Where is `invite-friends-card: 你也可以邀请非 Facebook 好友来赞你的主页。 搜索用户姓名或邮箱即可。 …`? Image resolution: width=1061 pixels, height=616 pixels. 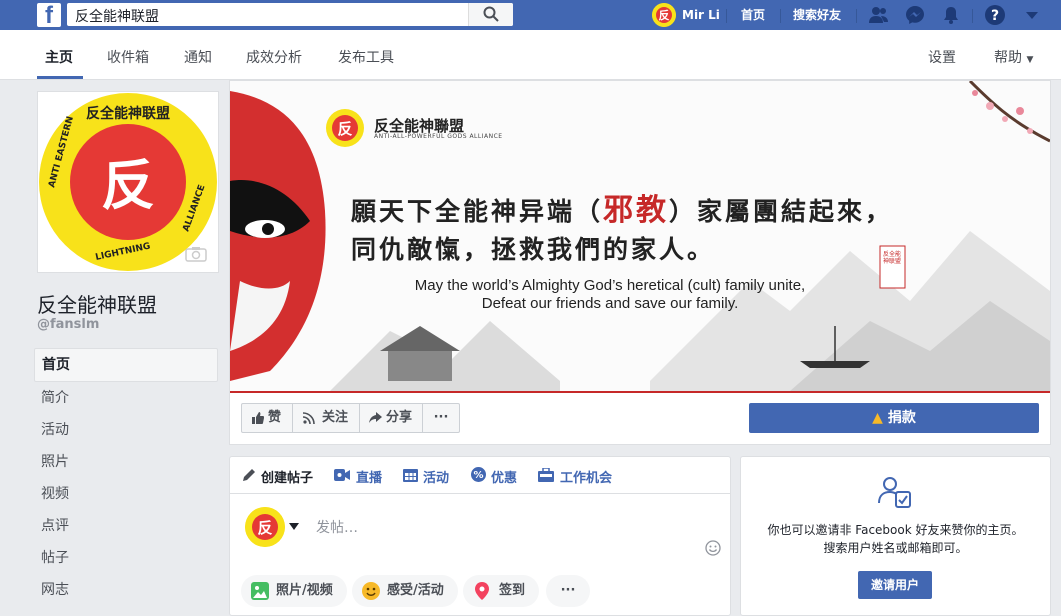
invite-friends-card: 你也可以邀请非 Facebook 好友来赞你的主页。 搜索用户姓名或邮箱即可。 … is located at coordinates (895, 536).